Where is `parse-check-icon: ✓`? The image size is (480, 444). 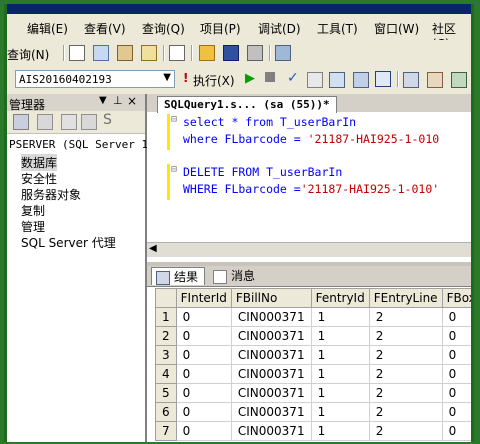
parse-check-icon: ✓ is located at coordinates (293, 78).